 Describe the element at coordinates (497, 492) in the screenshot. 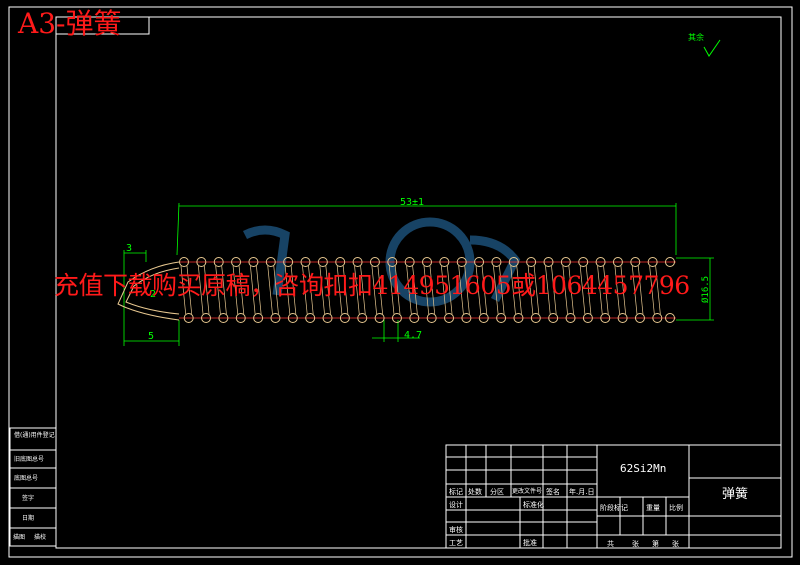

I see `tb-header-zone: 分区` at that location.